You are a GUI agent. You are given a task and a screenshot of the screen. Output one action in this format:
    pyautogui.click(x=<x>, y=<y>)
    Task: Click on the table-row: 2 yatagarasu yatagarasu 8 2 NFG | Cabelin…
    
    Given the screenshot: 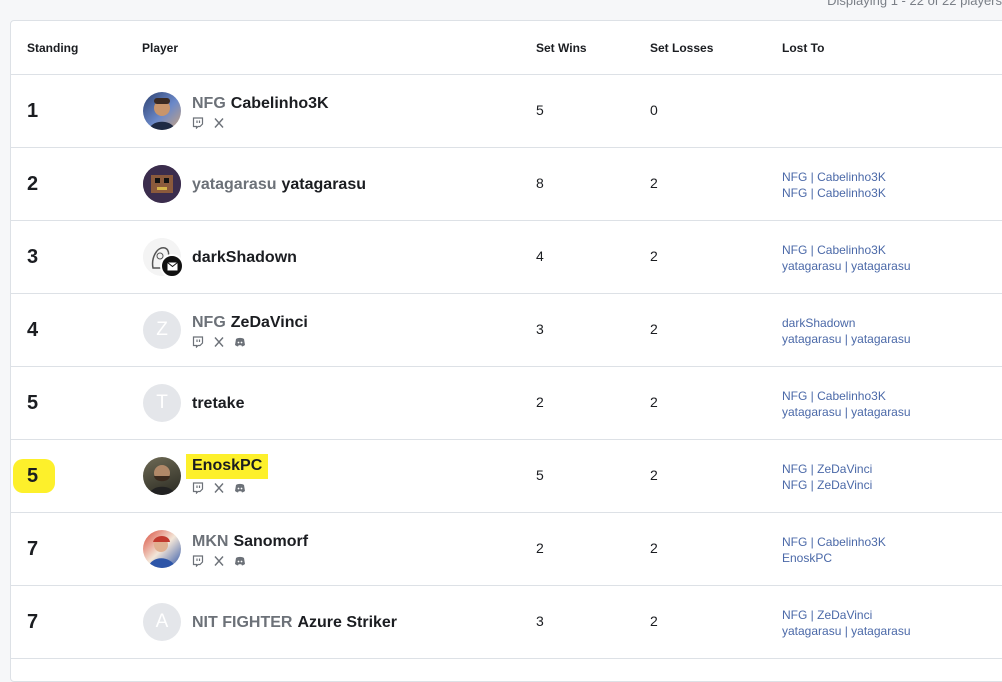 What is the action you would take?
    pyautogui.click(x=506, y=184)
    